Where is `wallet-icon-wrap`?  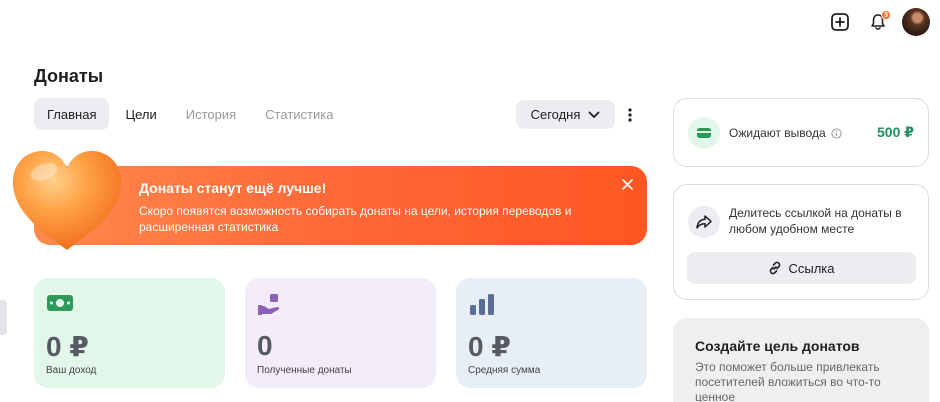
wallet-icon-wrap is located at coordinates (704, 133).